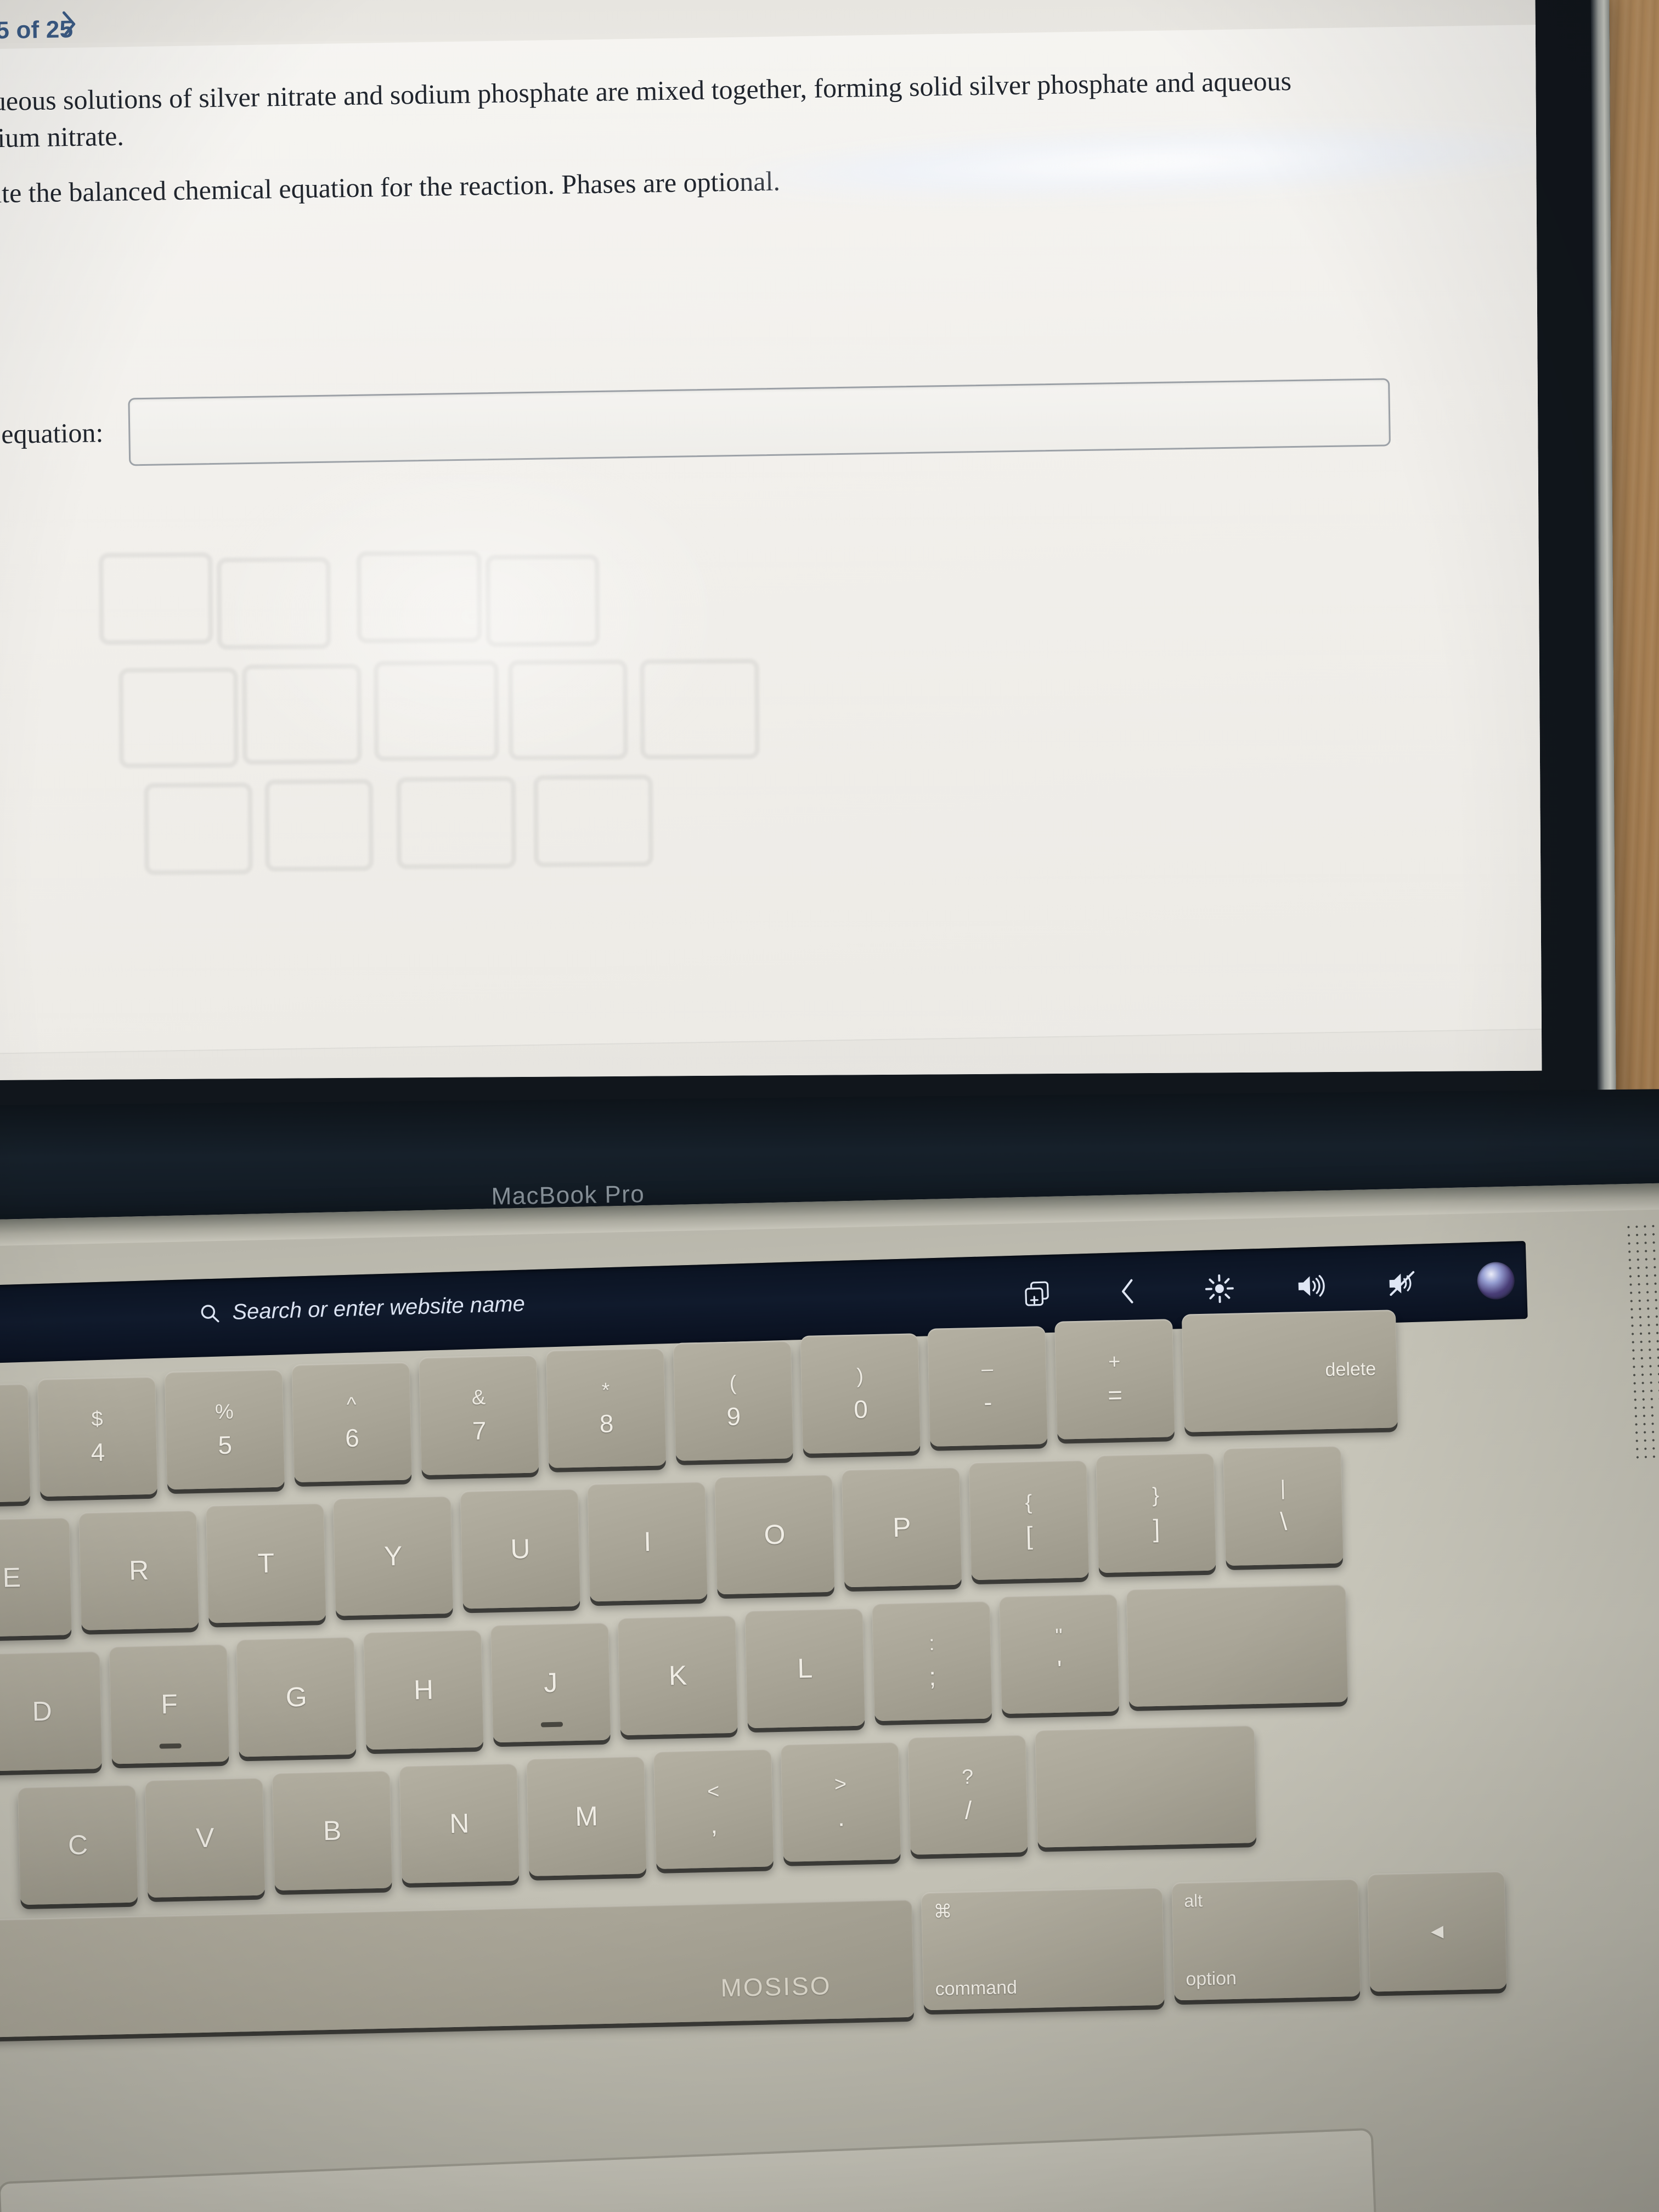  I want to click on key-bracket-left: {[, so click(1029, 1520).